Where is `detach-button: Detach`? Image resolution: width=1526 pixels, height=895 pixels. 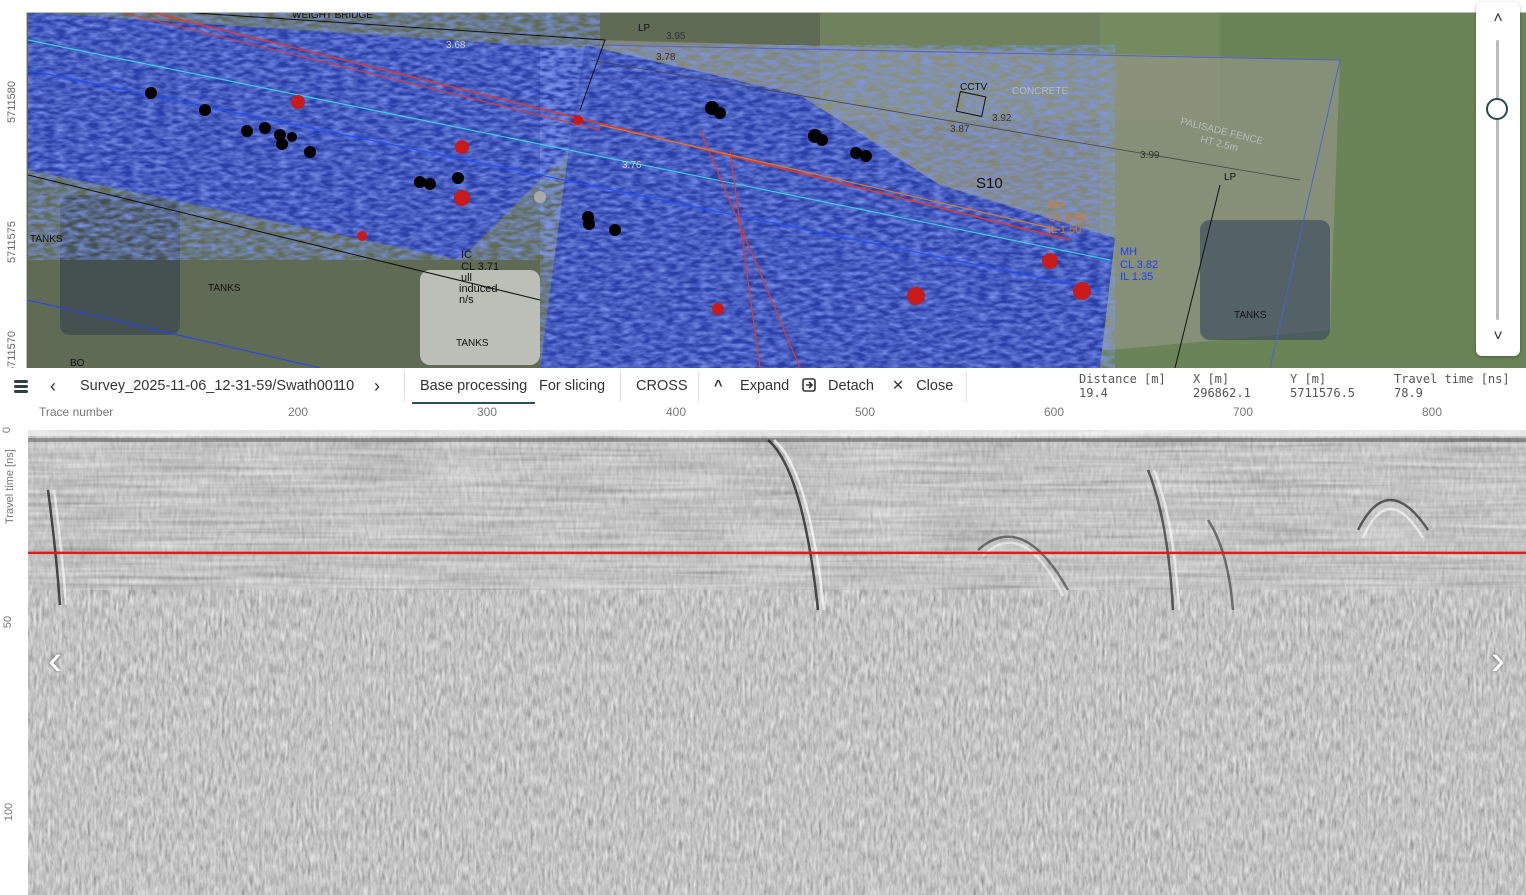 detach-button: Detach is located at coordinates (838, 386).